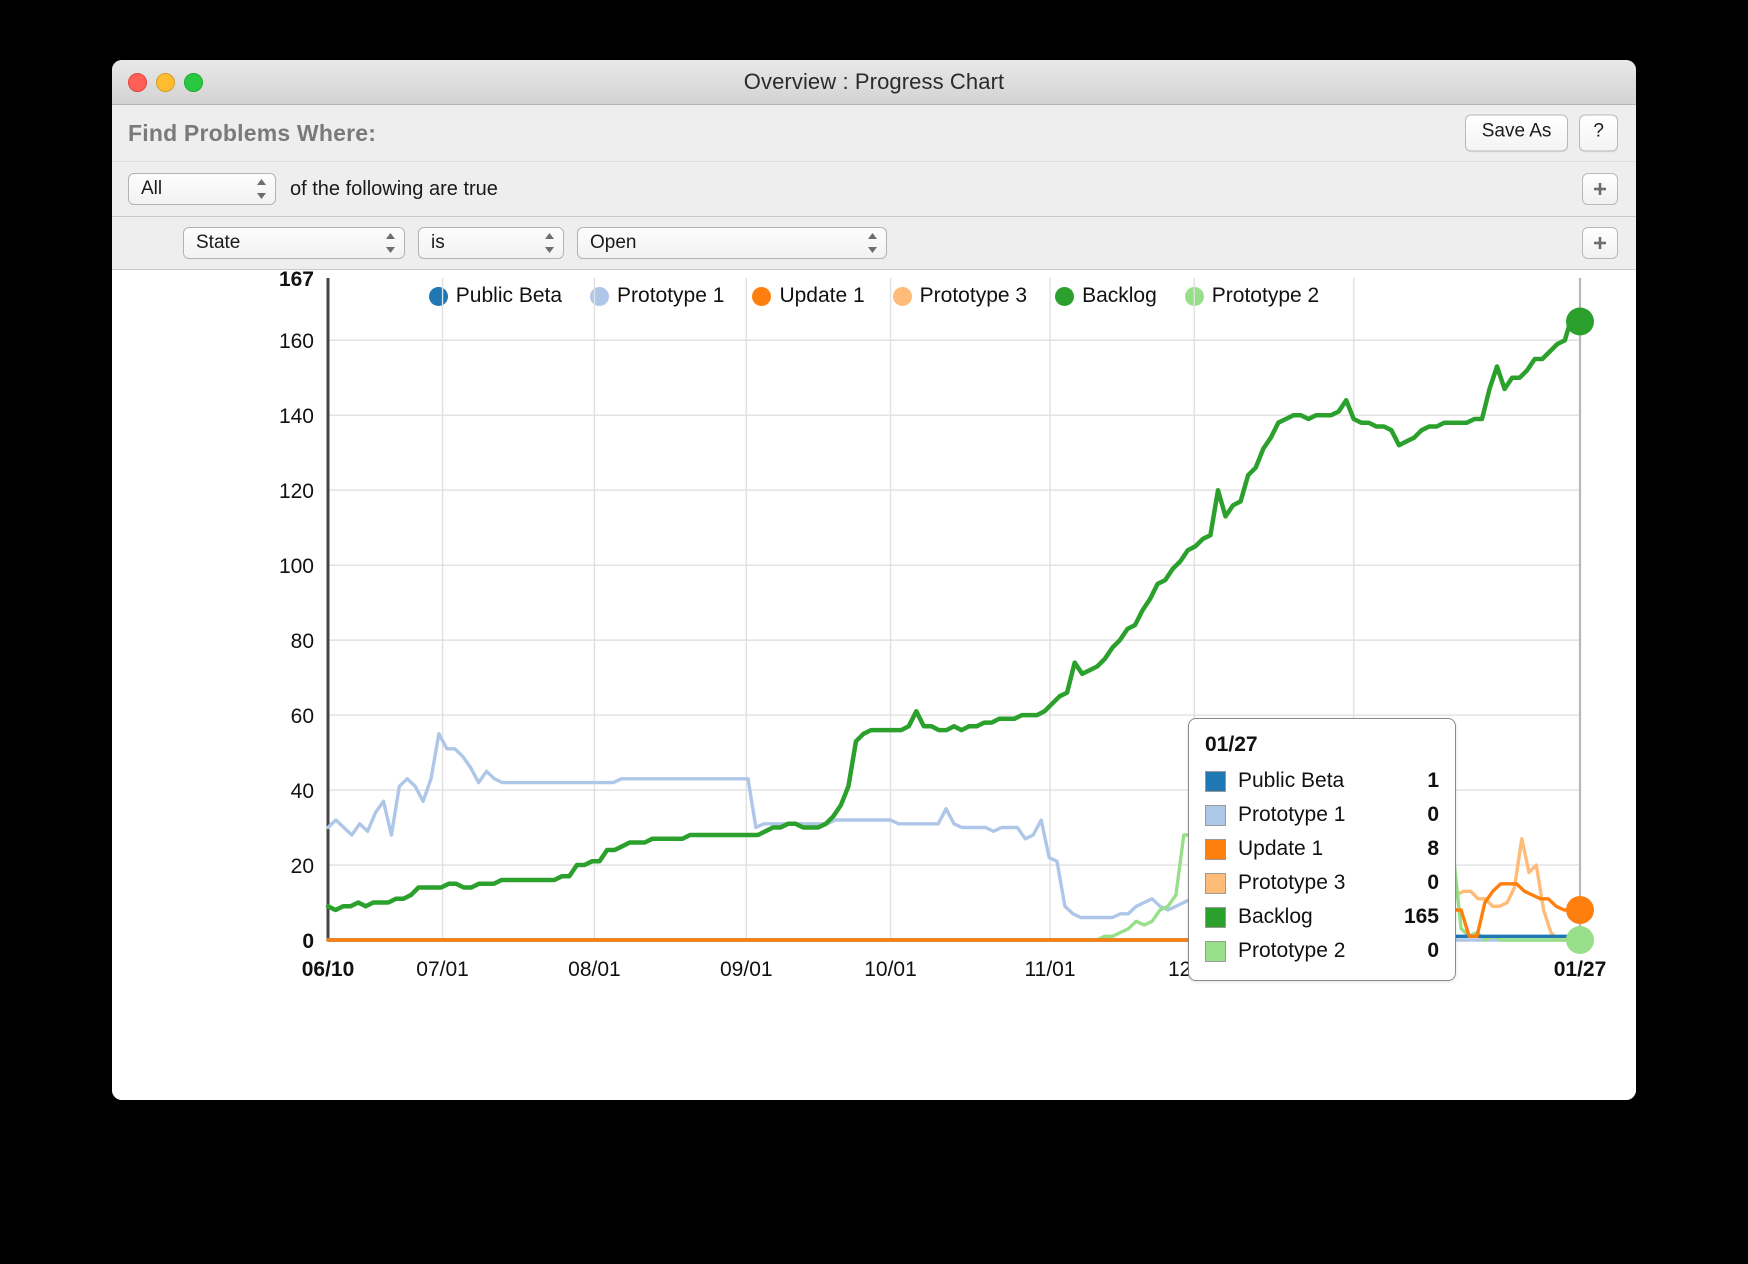  Describe the element at coordinates (1231, 744) in the screenshot. I see `tooltip-date: 01/27` at that location.